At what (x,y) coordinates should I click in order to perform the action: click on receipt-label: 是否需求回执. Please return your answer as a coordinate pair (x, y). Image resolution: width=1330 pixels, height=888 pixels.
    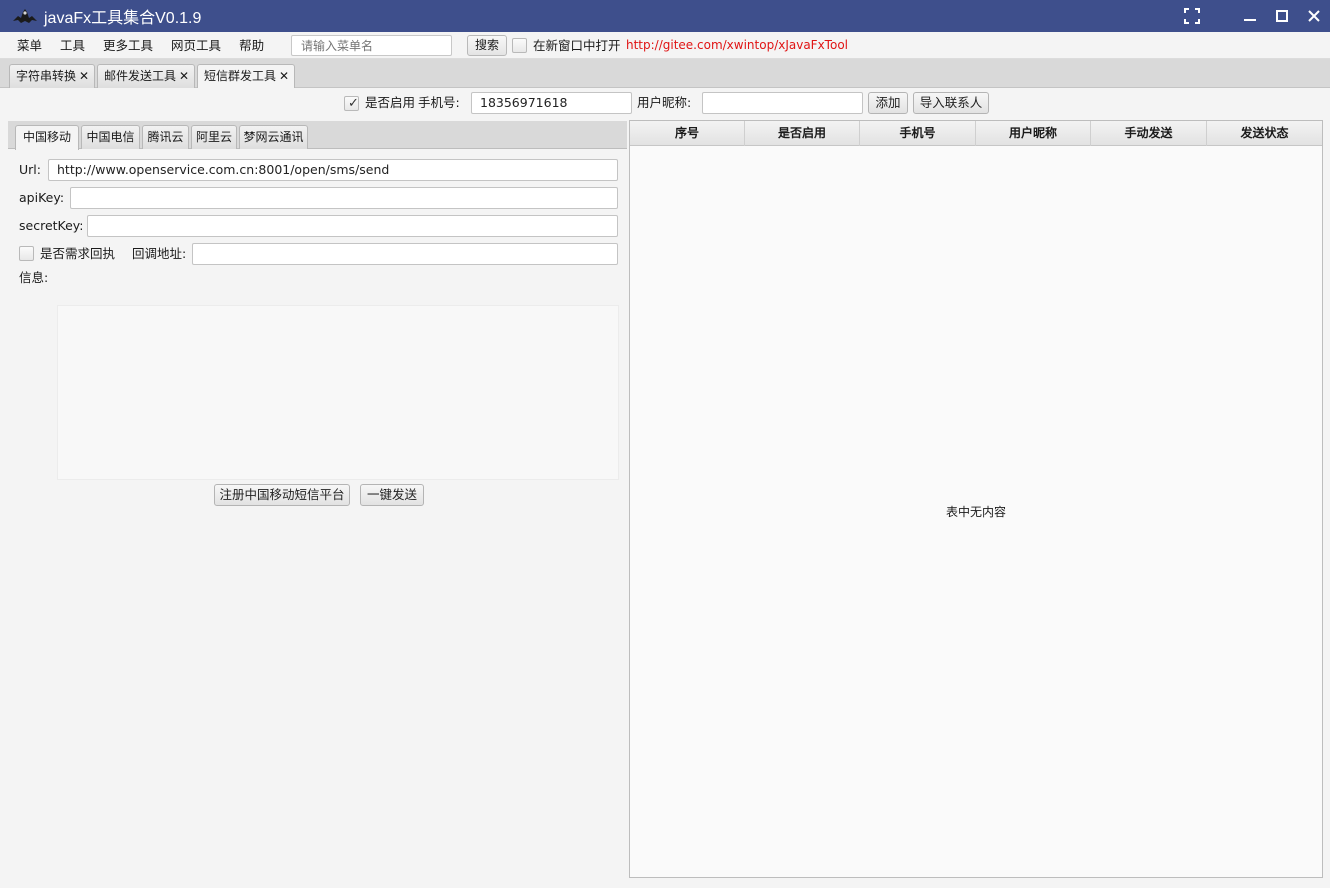
    Looking at the image, I should click on (78, 253).